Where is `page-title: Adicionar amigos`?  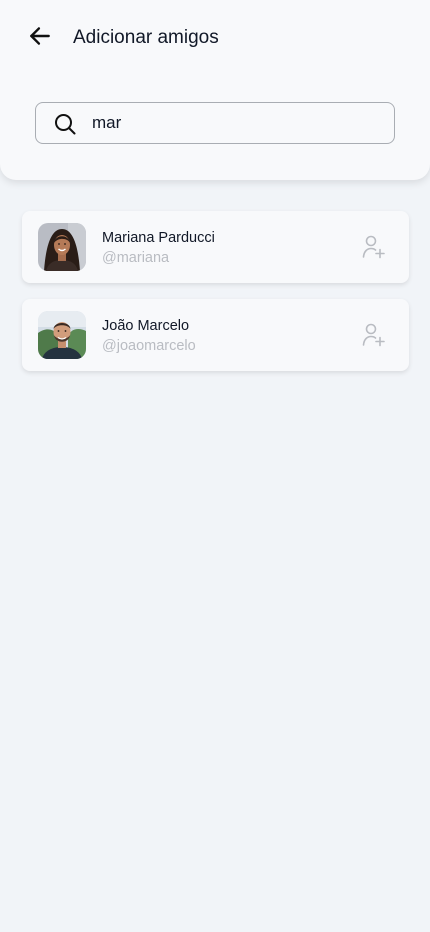
page-title: Adicionar amigos is located at coordinates (146, 37).